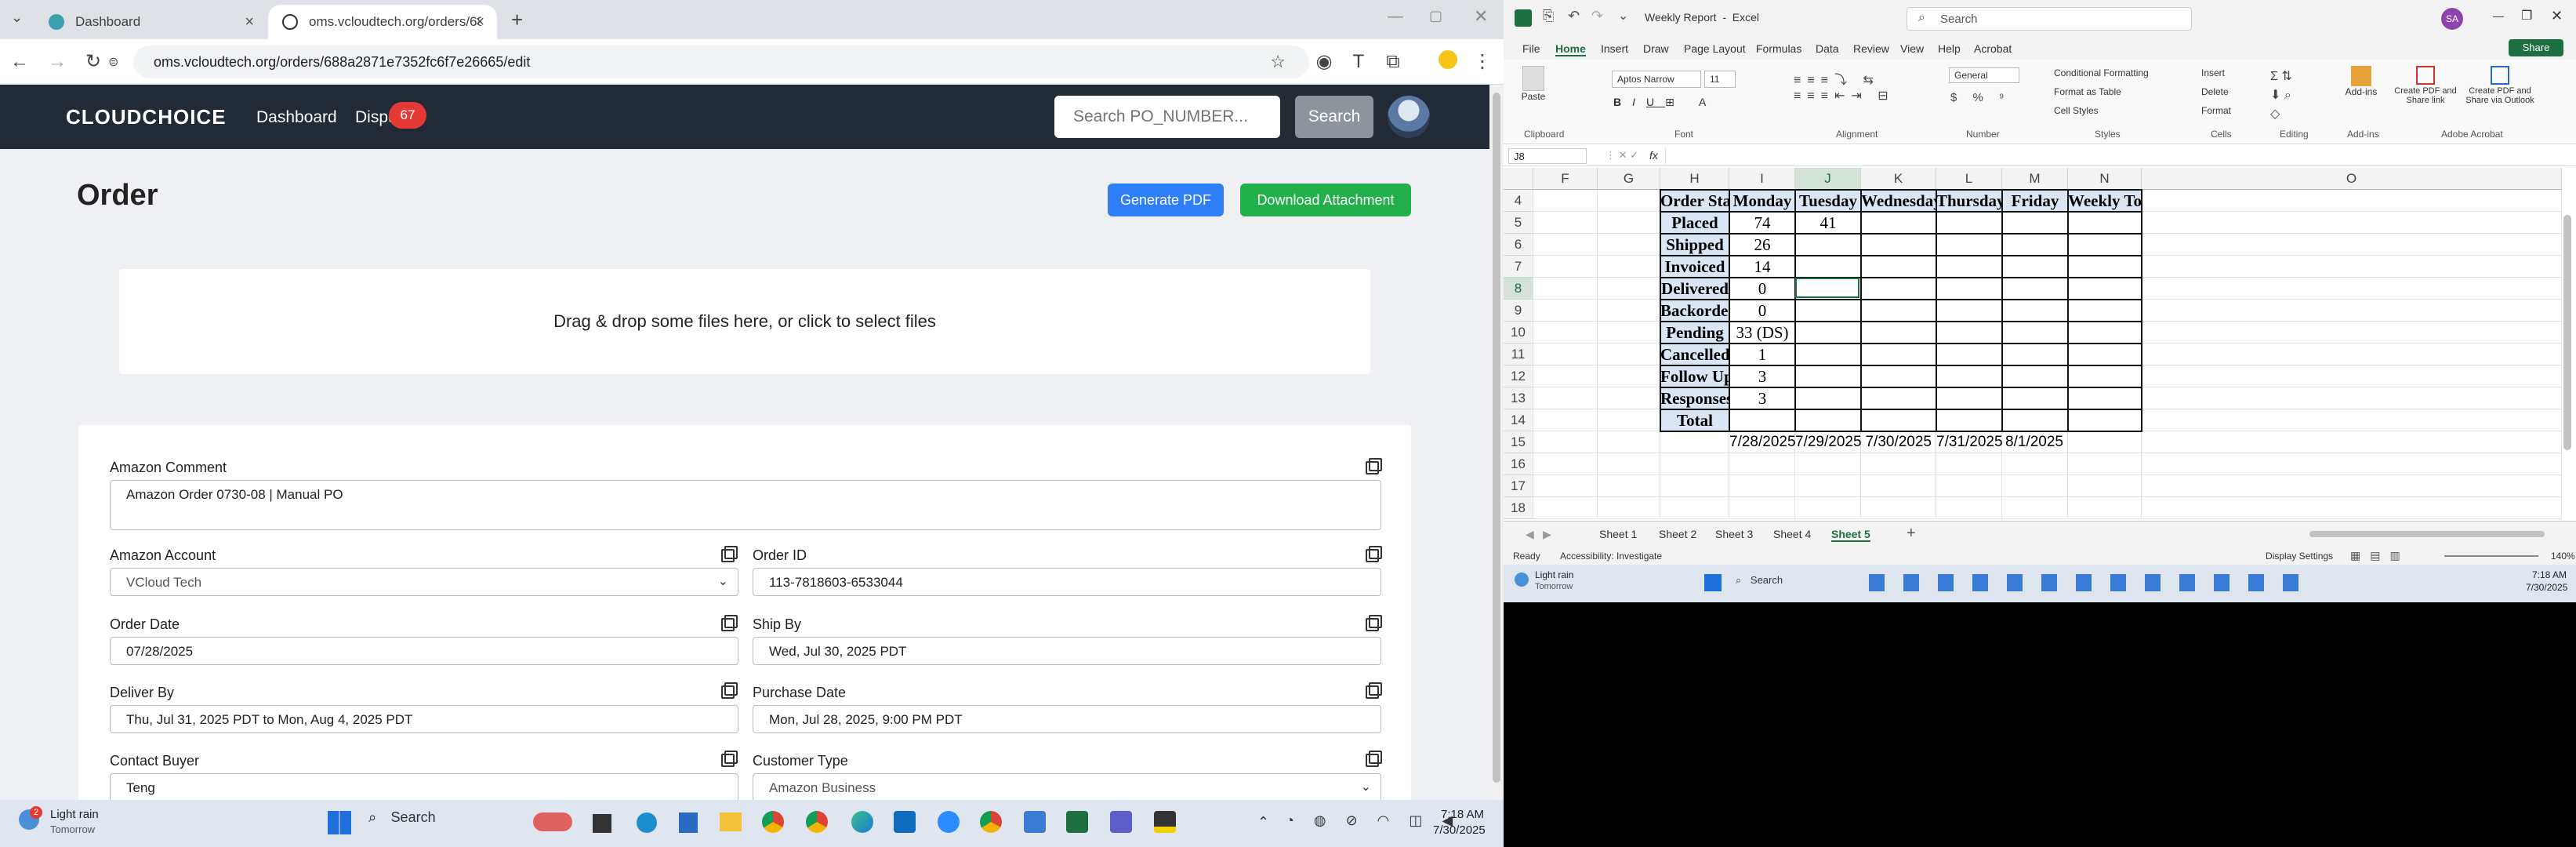 This screenshot has height=847, width=2576. Describe the element at coordinates (2557, 16) in the screenshot. I see `close-window-icon: ✕` at that location.